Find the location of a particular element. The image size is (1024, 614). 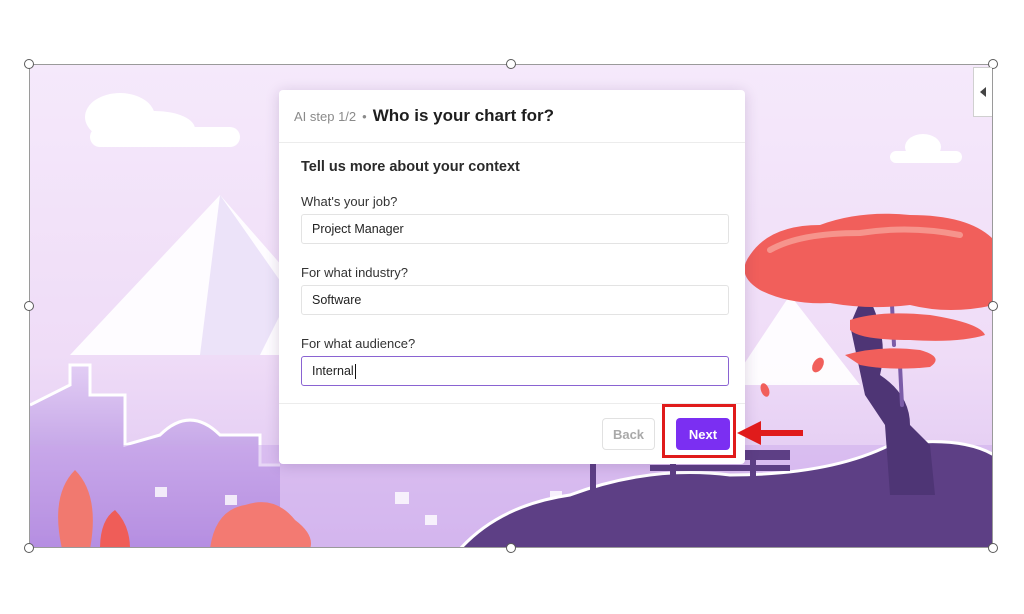

resize-handle-bottom-left is located at coordinates (29, 548).